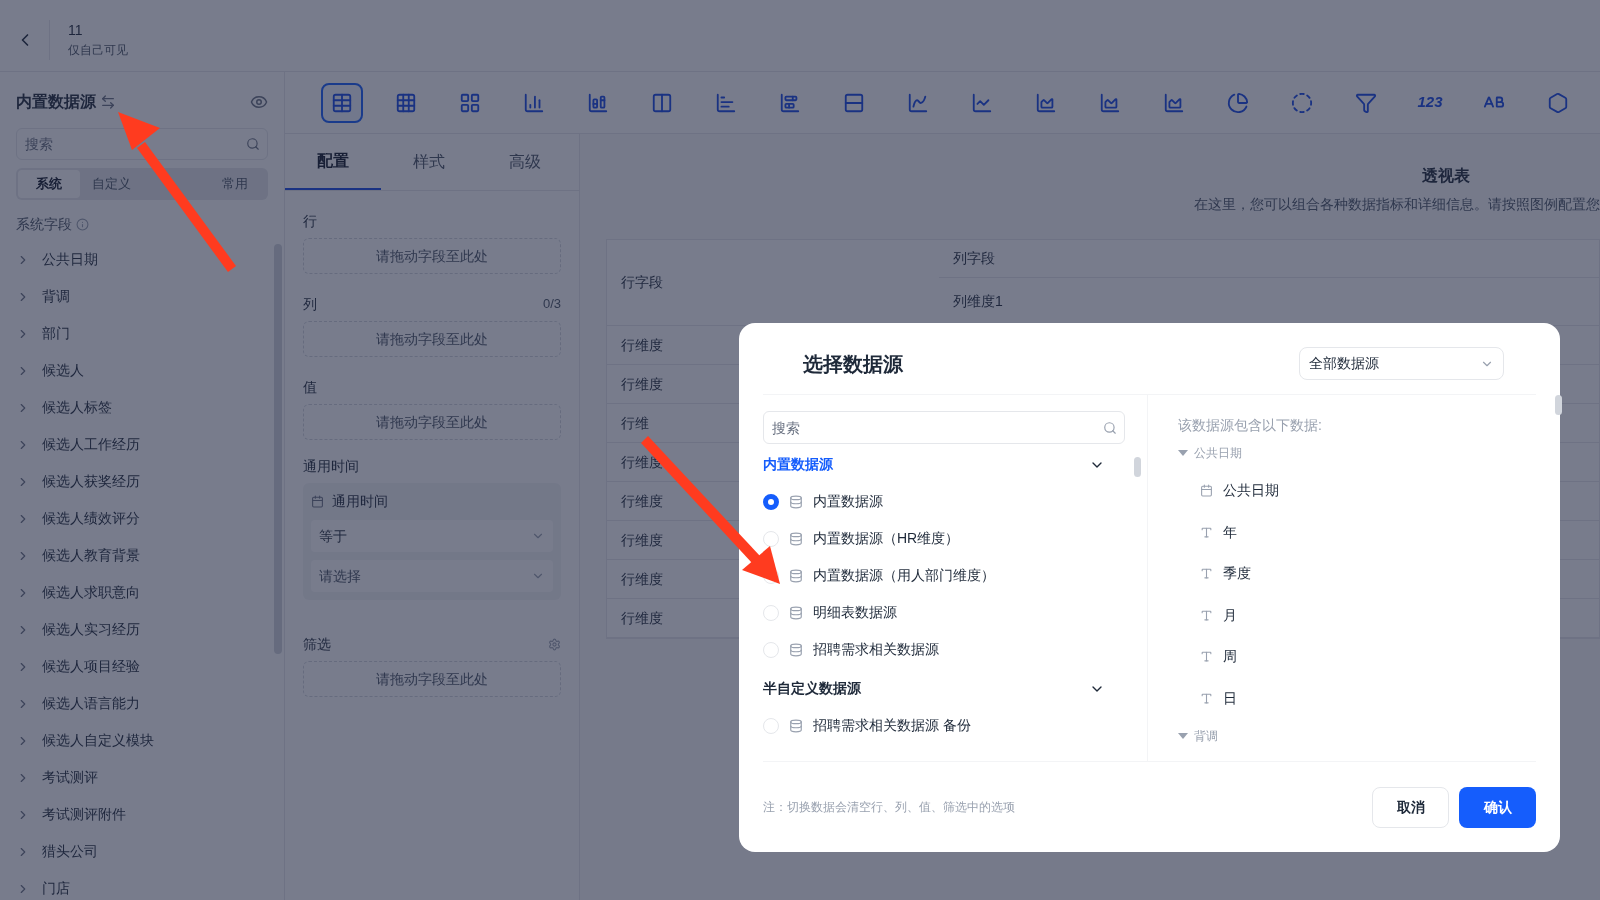  Describe the element at coordinates (642, 282) in the screenshot. I see `table-header: 行字段` at that location.